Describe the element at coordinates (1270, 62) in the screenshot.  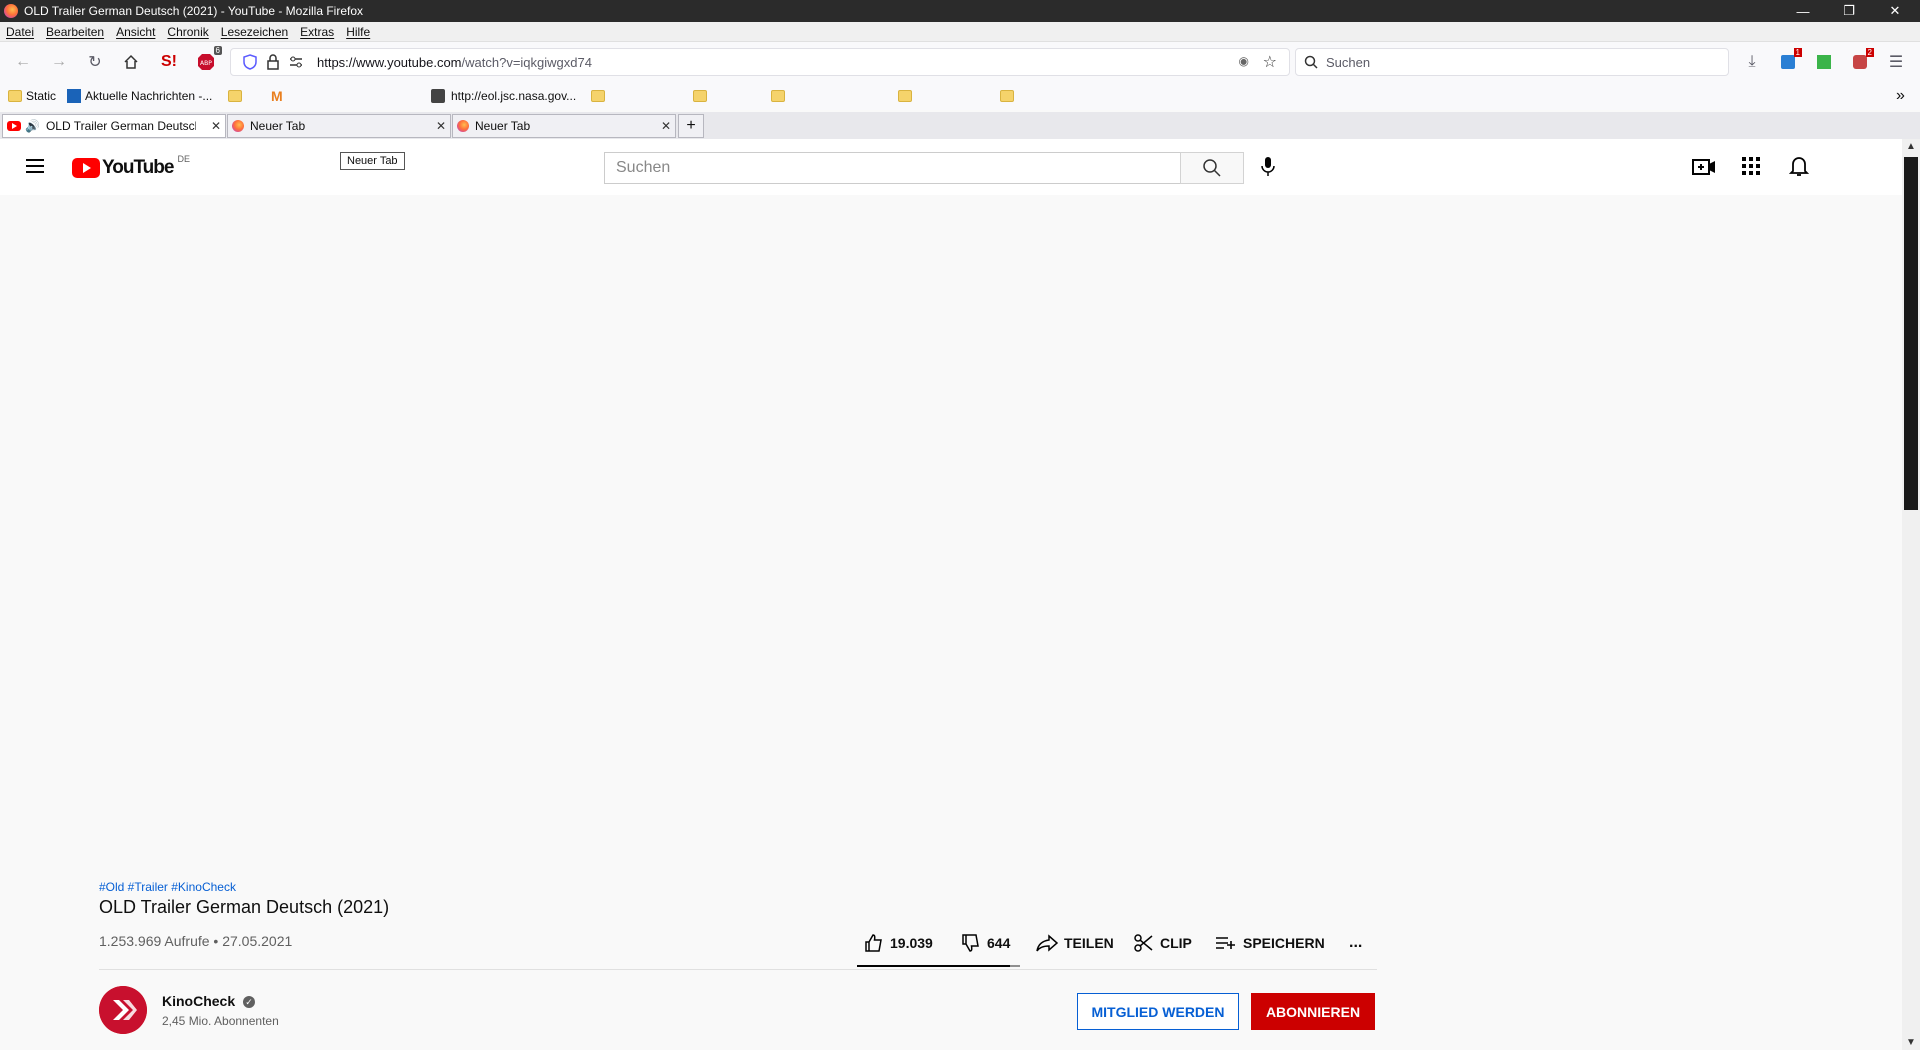
I see `bookmark-star-icon: ☆` at that location.